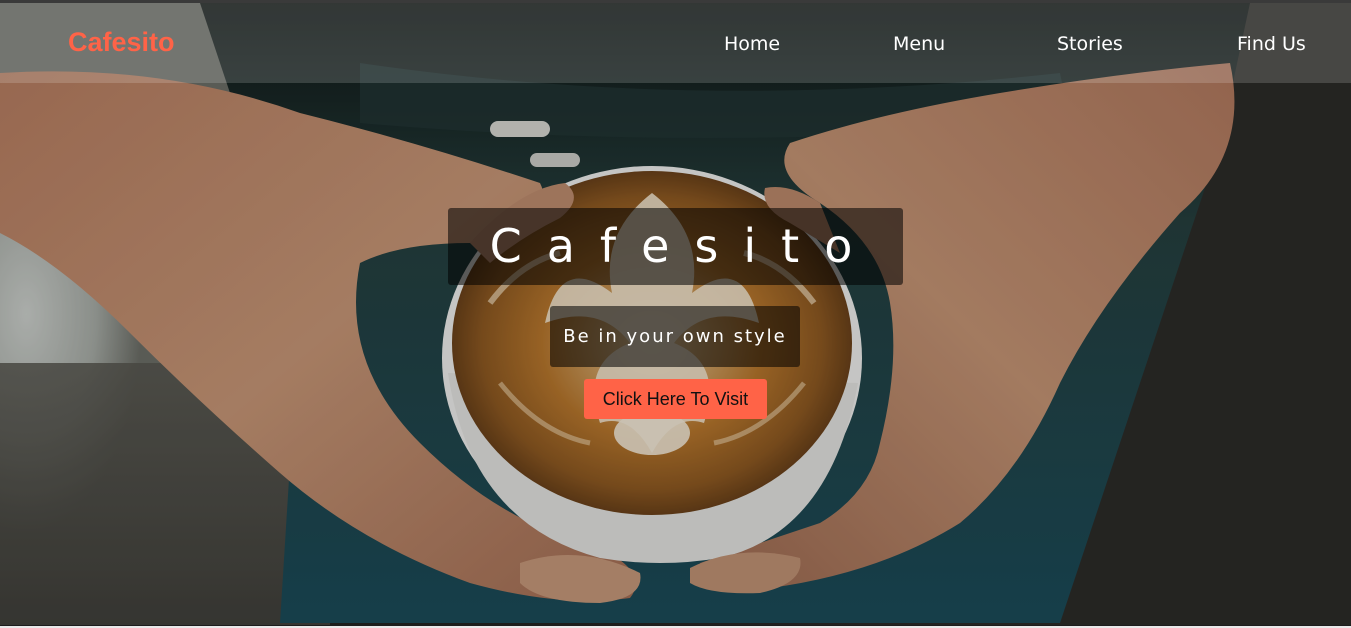 This screenshot has height=628, width=1351. Describe the element at coordinates (752, 44) in the screenshot. I see `nav-link-home: Home` at that location.